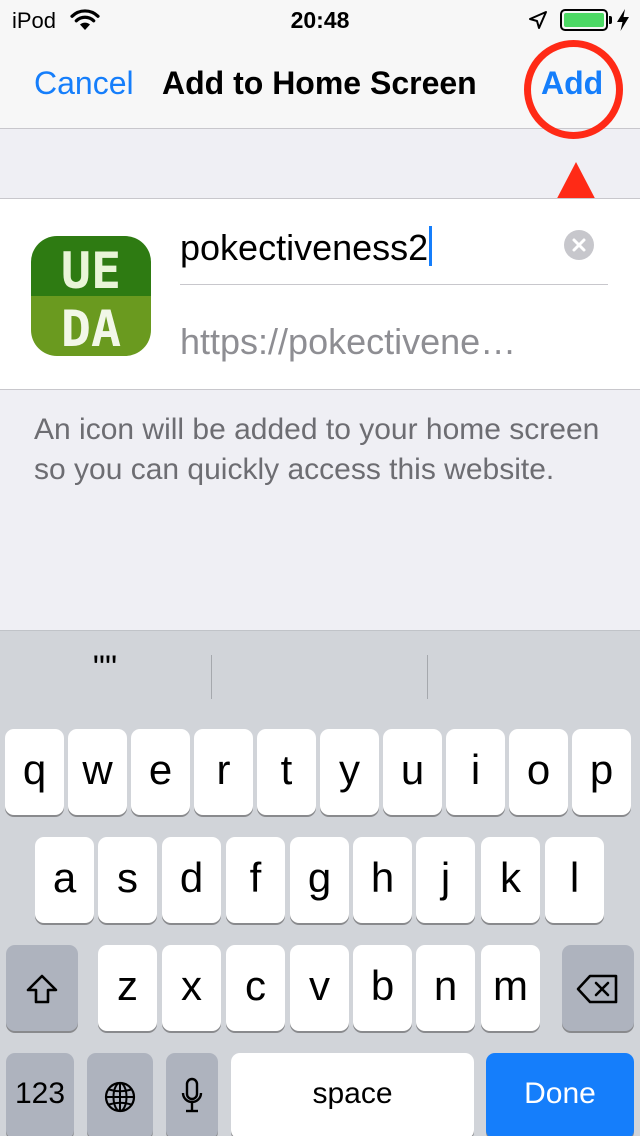  What do you see at coordinates (91, 328) in the screenshot?
I see `app-icon-text-bottom: DA` at bounding box center [91, 328].